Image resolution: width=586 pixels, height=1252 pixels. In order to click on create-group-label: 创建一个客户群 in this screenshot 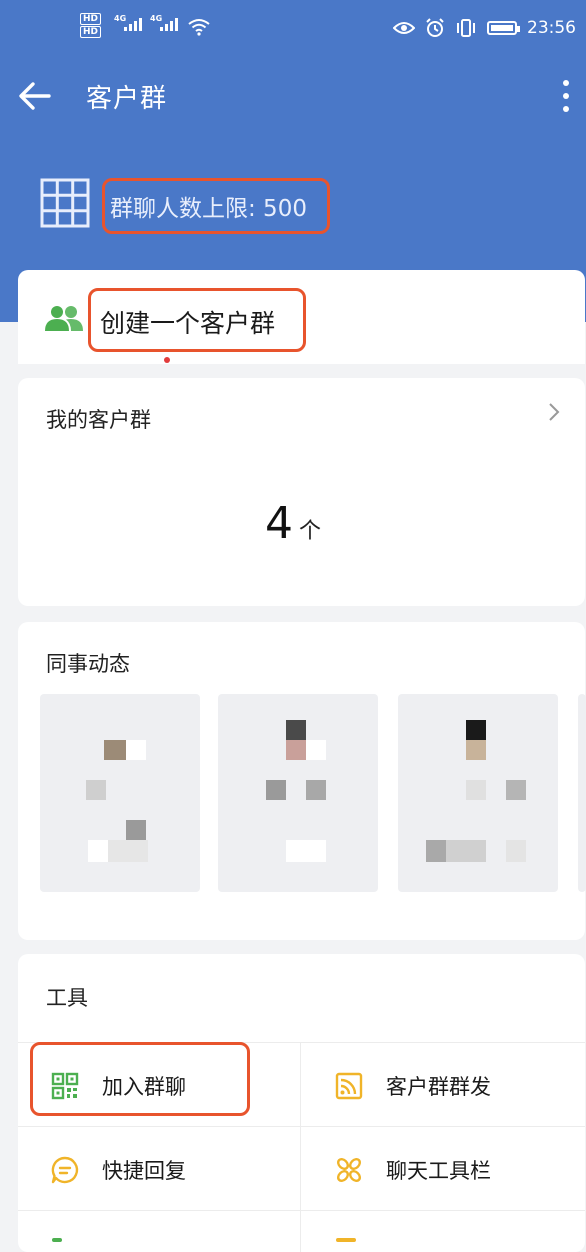, I will do `click(188, 323)`.